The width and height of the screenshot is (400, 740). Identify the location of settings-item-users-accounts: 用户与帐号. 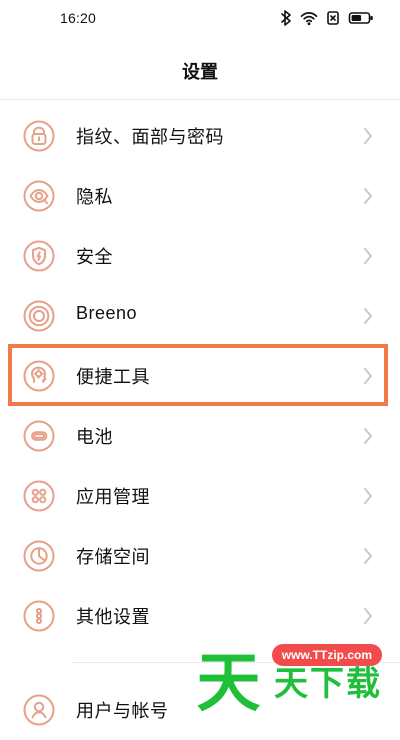
(200, 710).